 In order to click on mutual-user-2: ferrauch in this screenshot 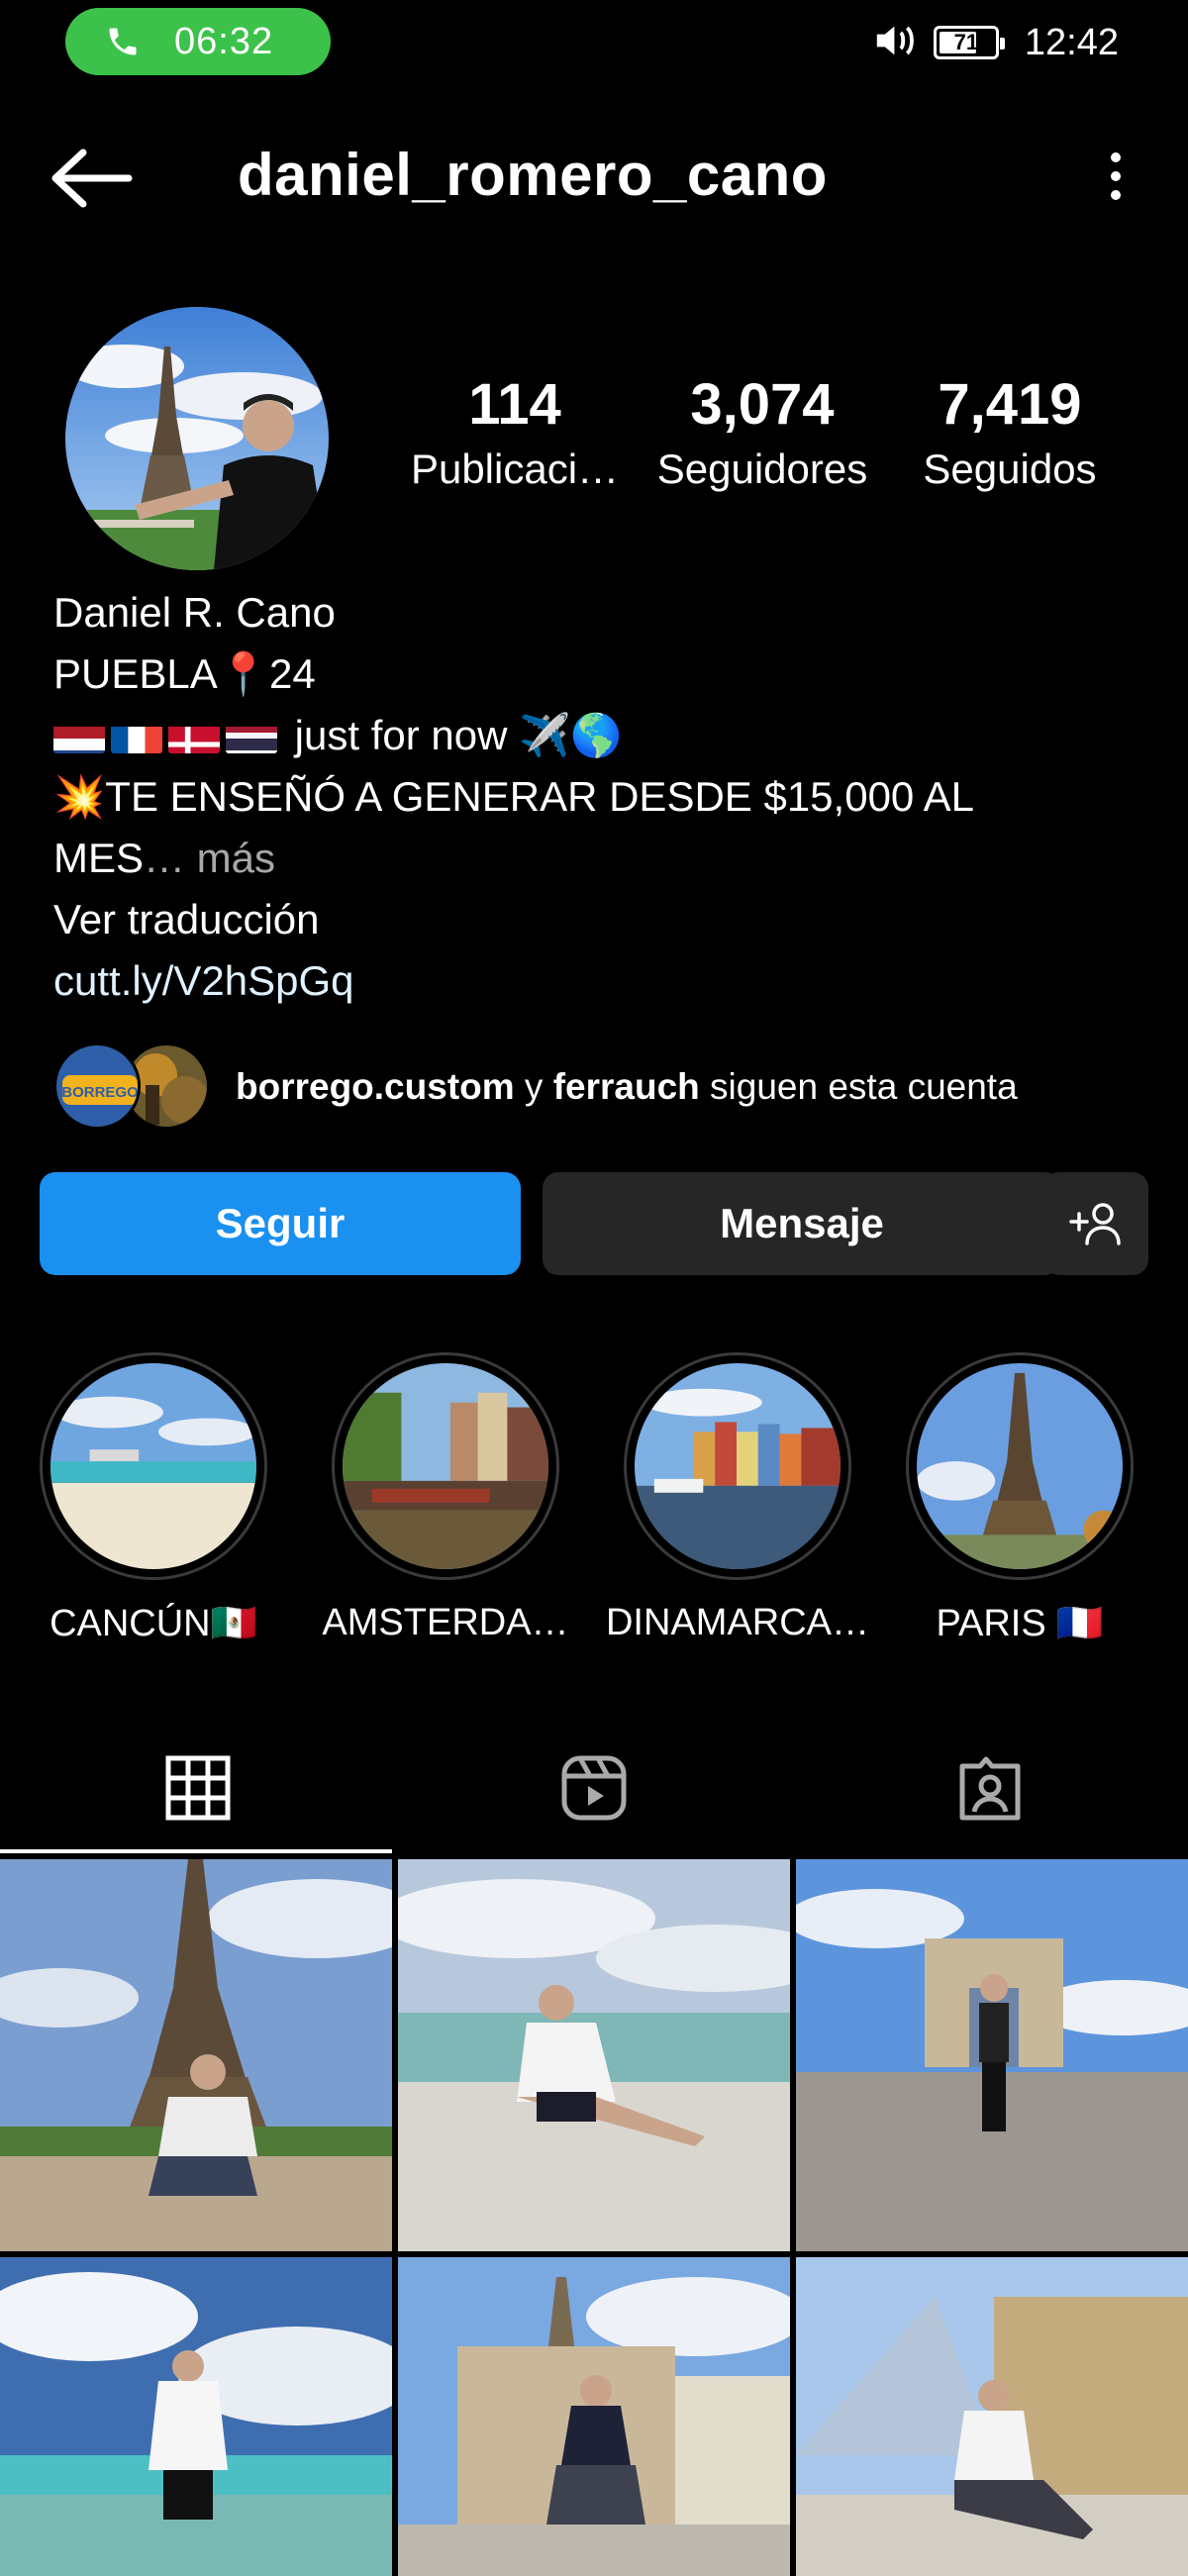, I will do `click(626, 1086)`.